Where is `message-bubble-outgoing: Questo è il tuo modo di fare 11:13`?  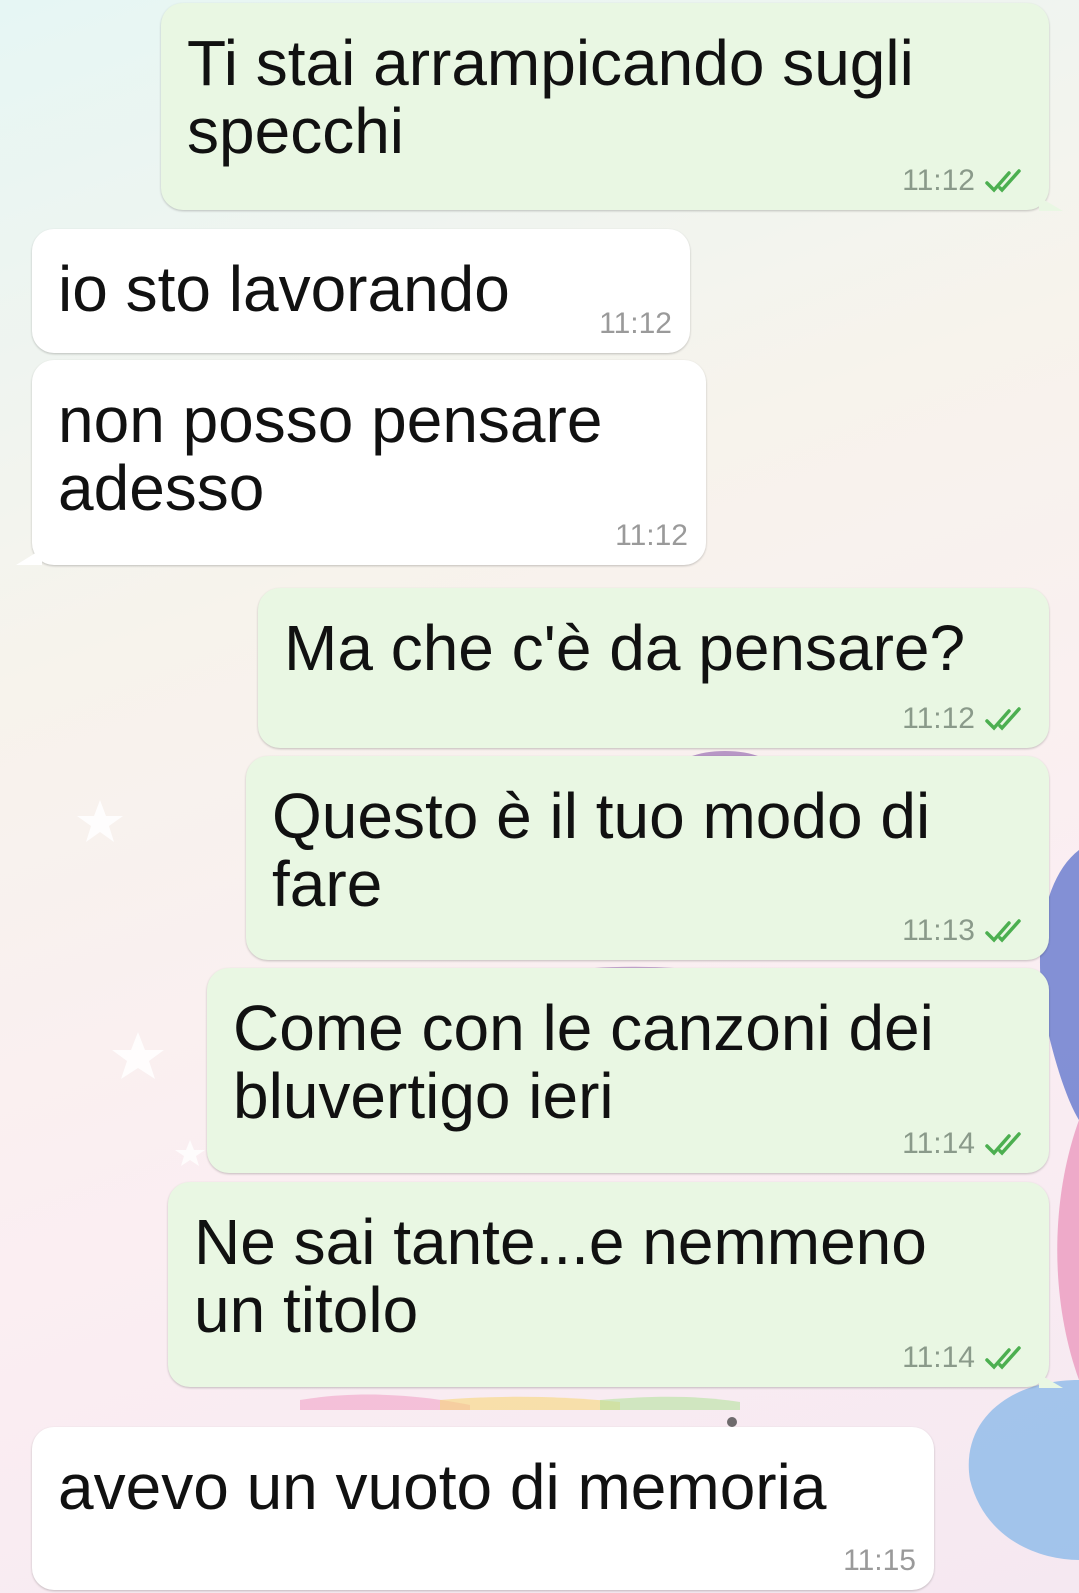 message-bubble-outgoing: Questo è il tuo modo di fare 11:13 is located at coordinates (647, 858).